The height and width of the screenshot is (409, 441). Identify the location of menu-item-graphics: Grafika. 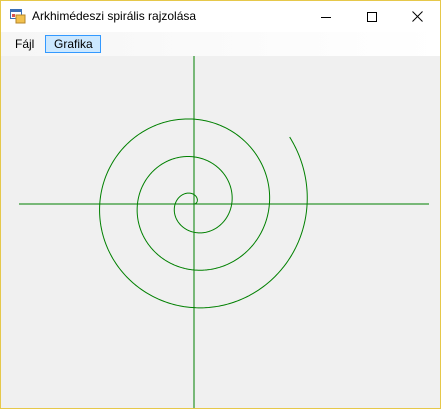
(73, 44).